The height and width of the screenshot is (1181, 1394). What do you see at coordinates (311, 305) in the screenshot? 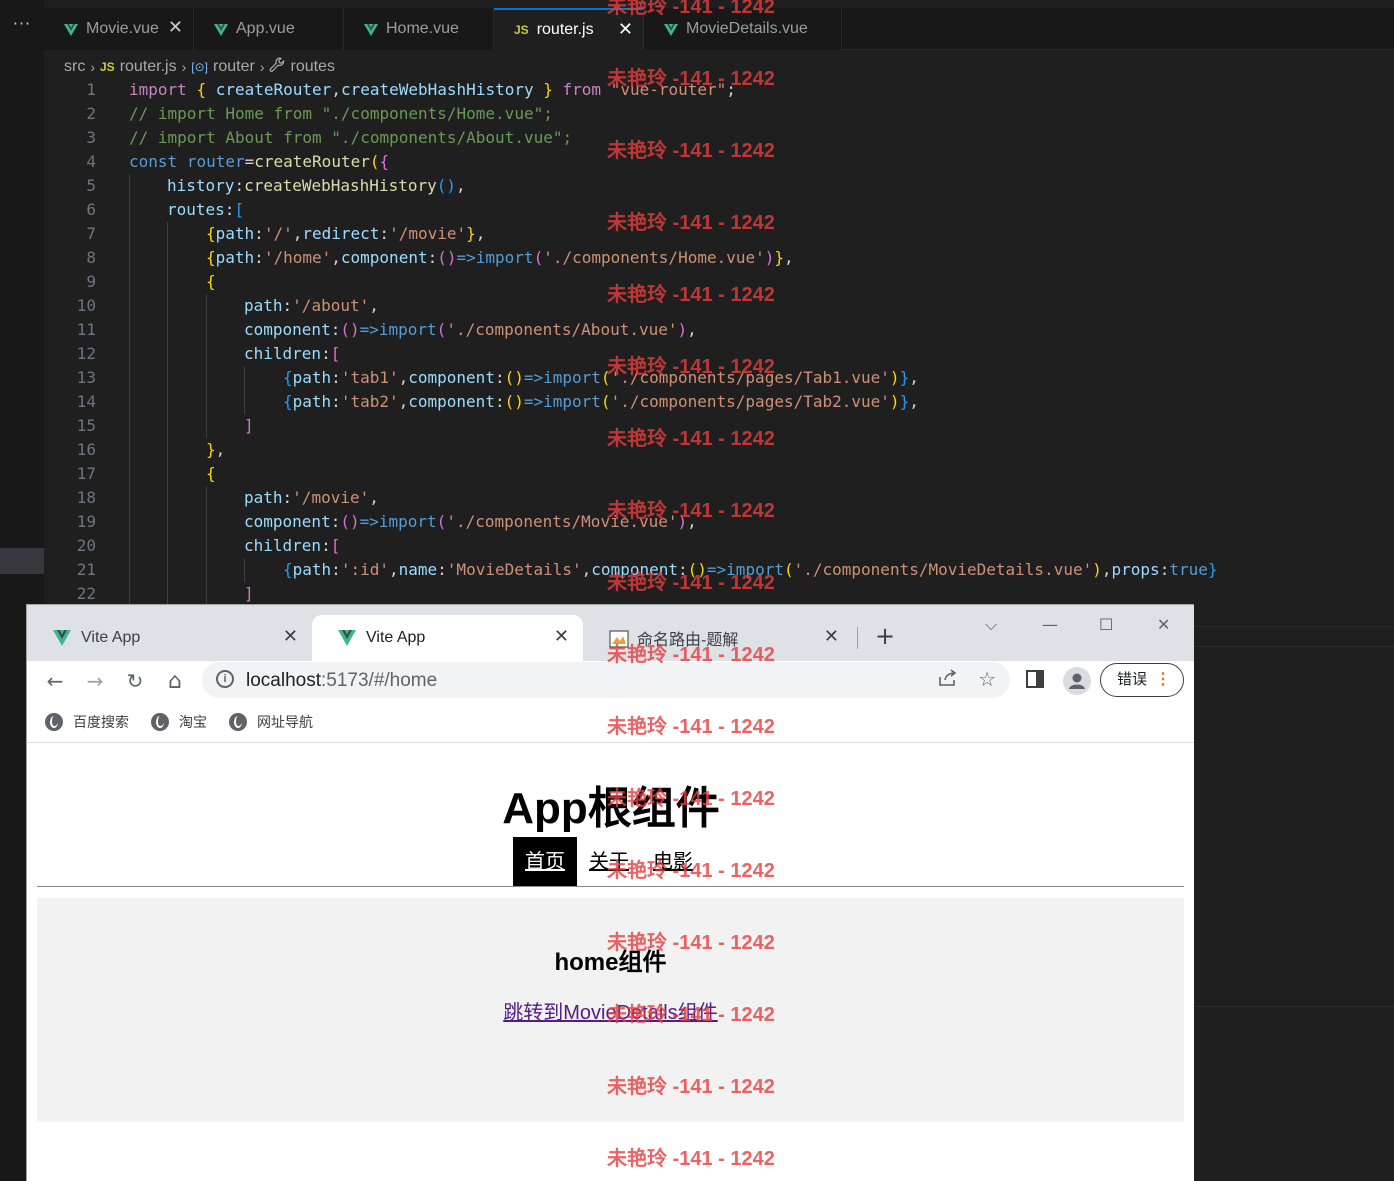
I see `code-text: path:'/about',` at bounding box center [311, 305].